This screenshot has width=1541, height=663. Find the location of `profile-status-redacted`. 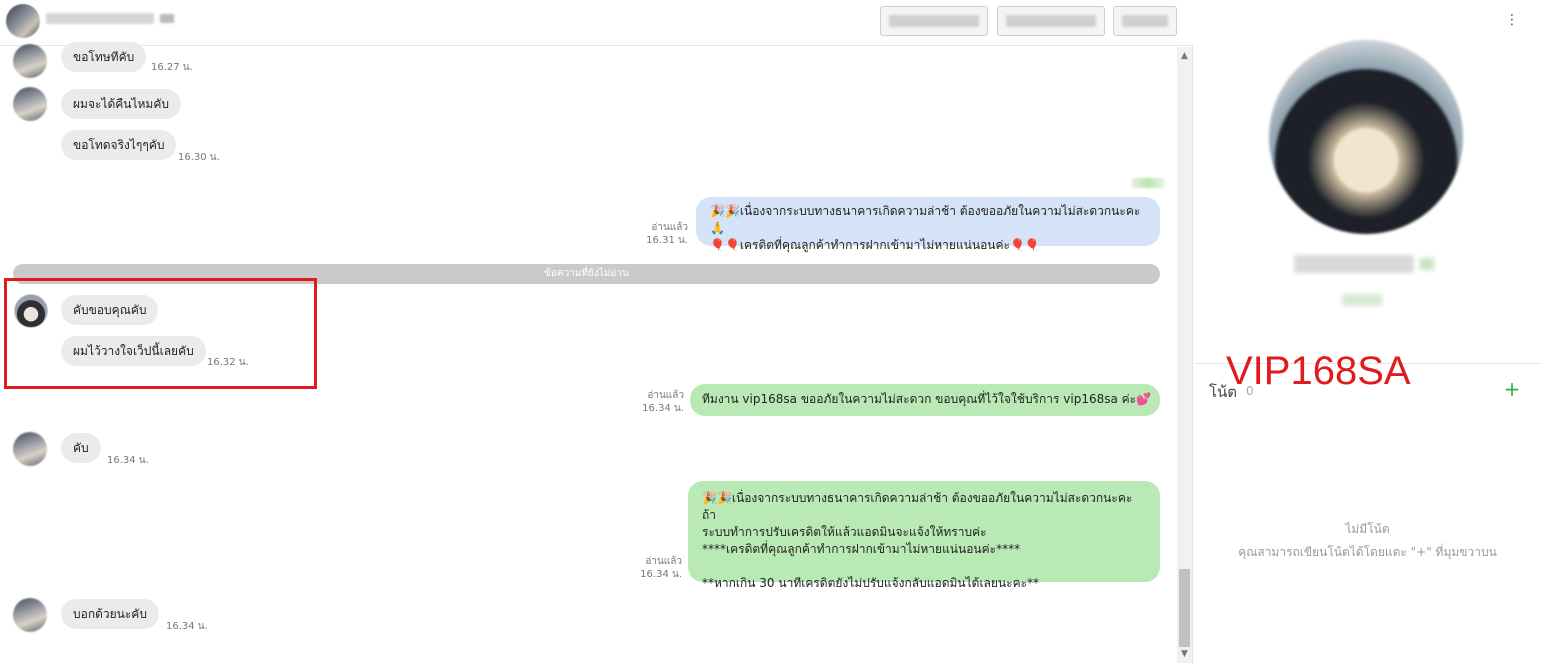

profile-status-redacted is located at coordinates (1362, 300).